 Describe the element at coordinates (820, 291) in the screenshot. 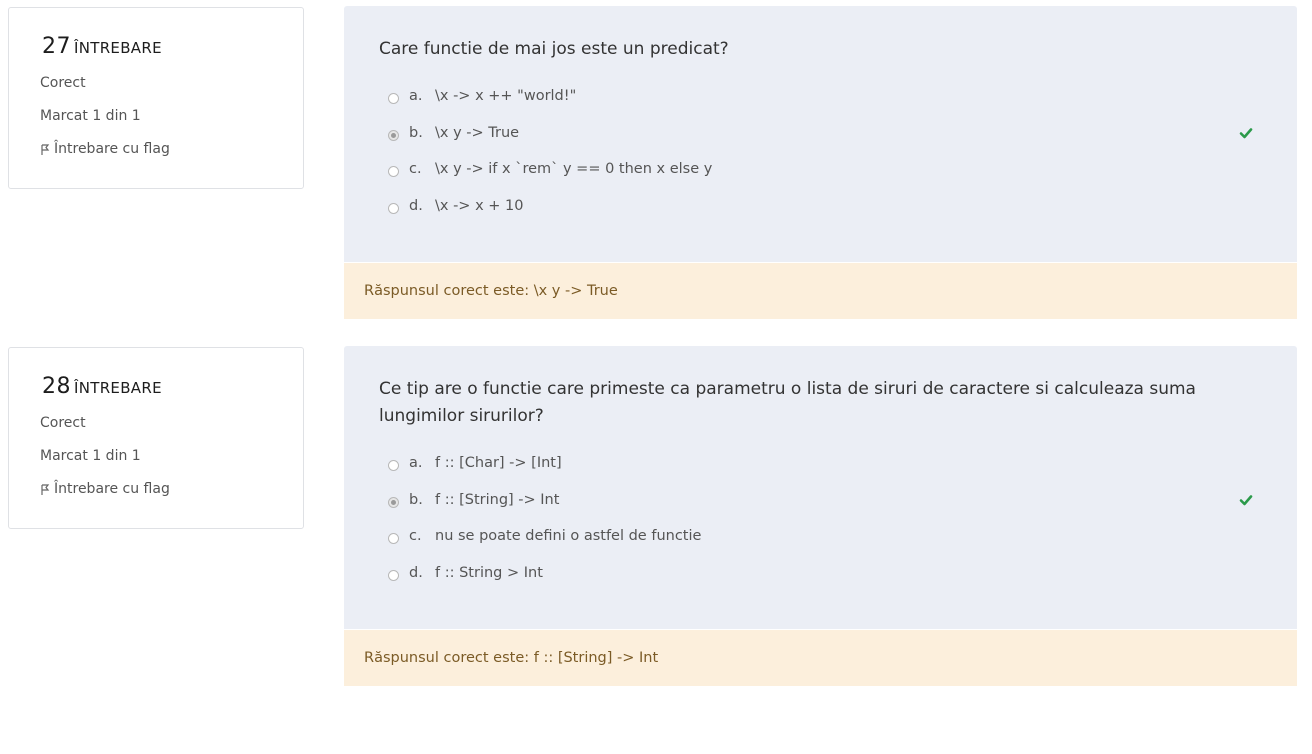

I see `correct-answer-feedback: Răspunsul corect este: \x y -> True` at that location.